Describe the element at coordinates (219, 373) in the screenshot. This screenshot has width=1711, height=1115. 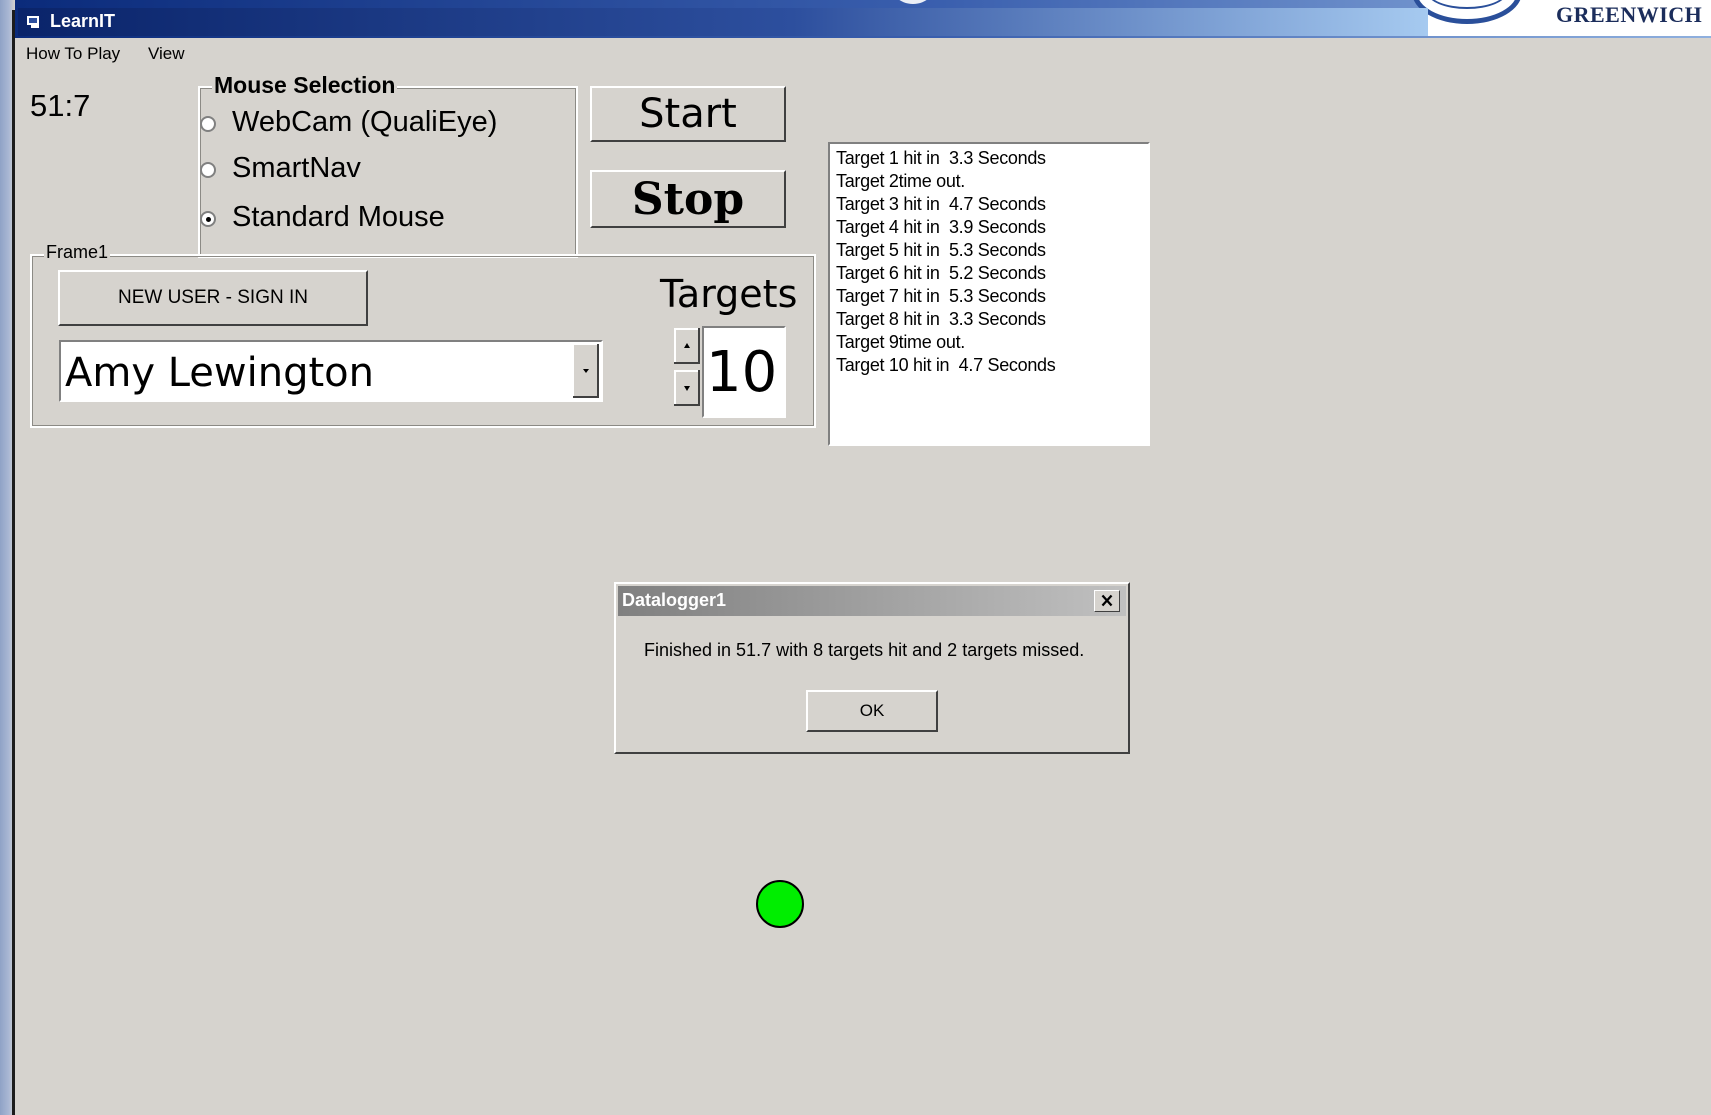
I see `user-select-value: Amy Lewington` at that location.